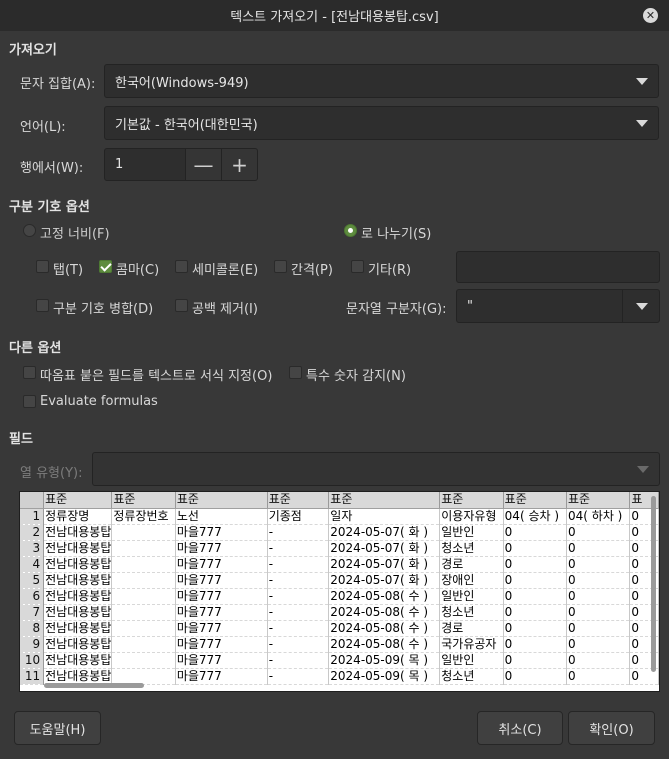 Image resolution: width=669 pixels, height=759 pixels. I want to click on table-cell: 청소년, so click(471, 612).